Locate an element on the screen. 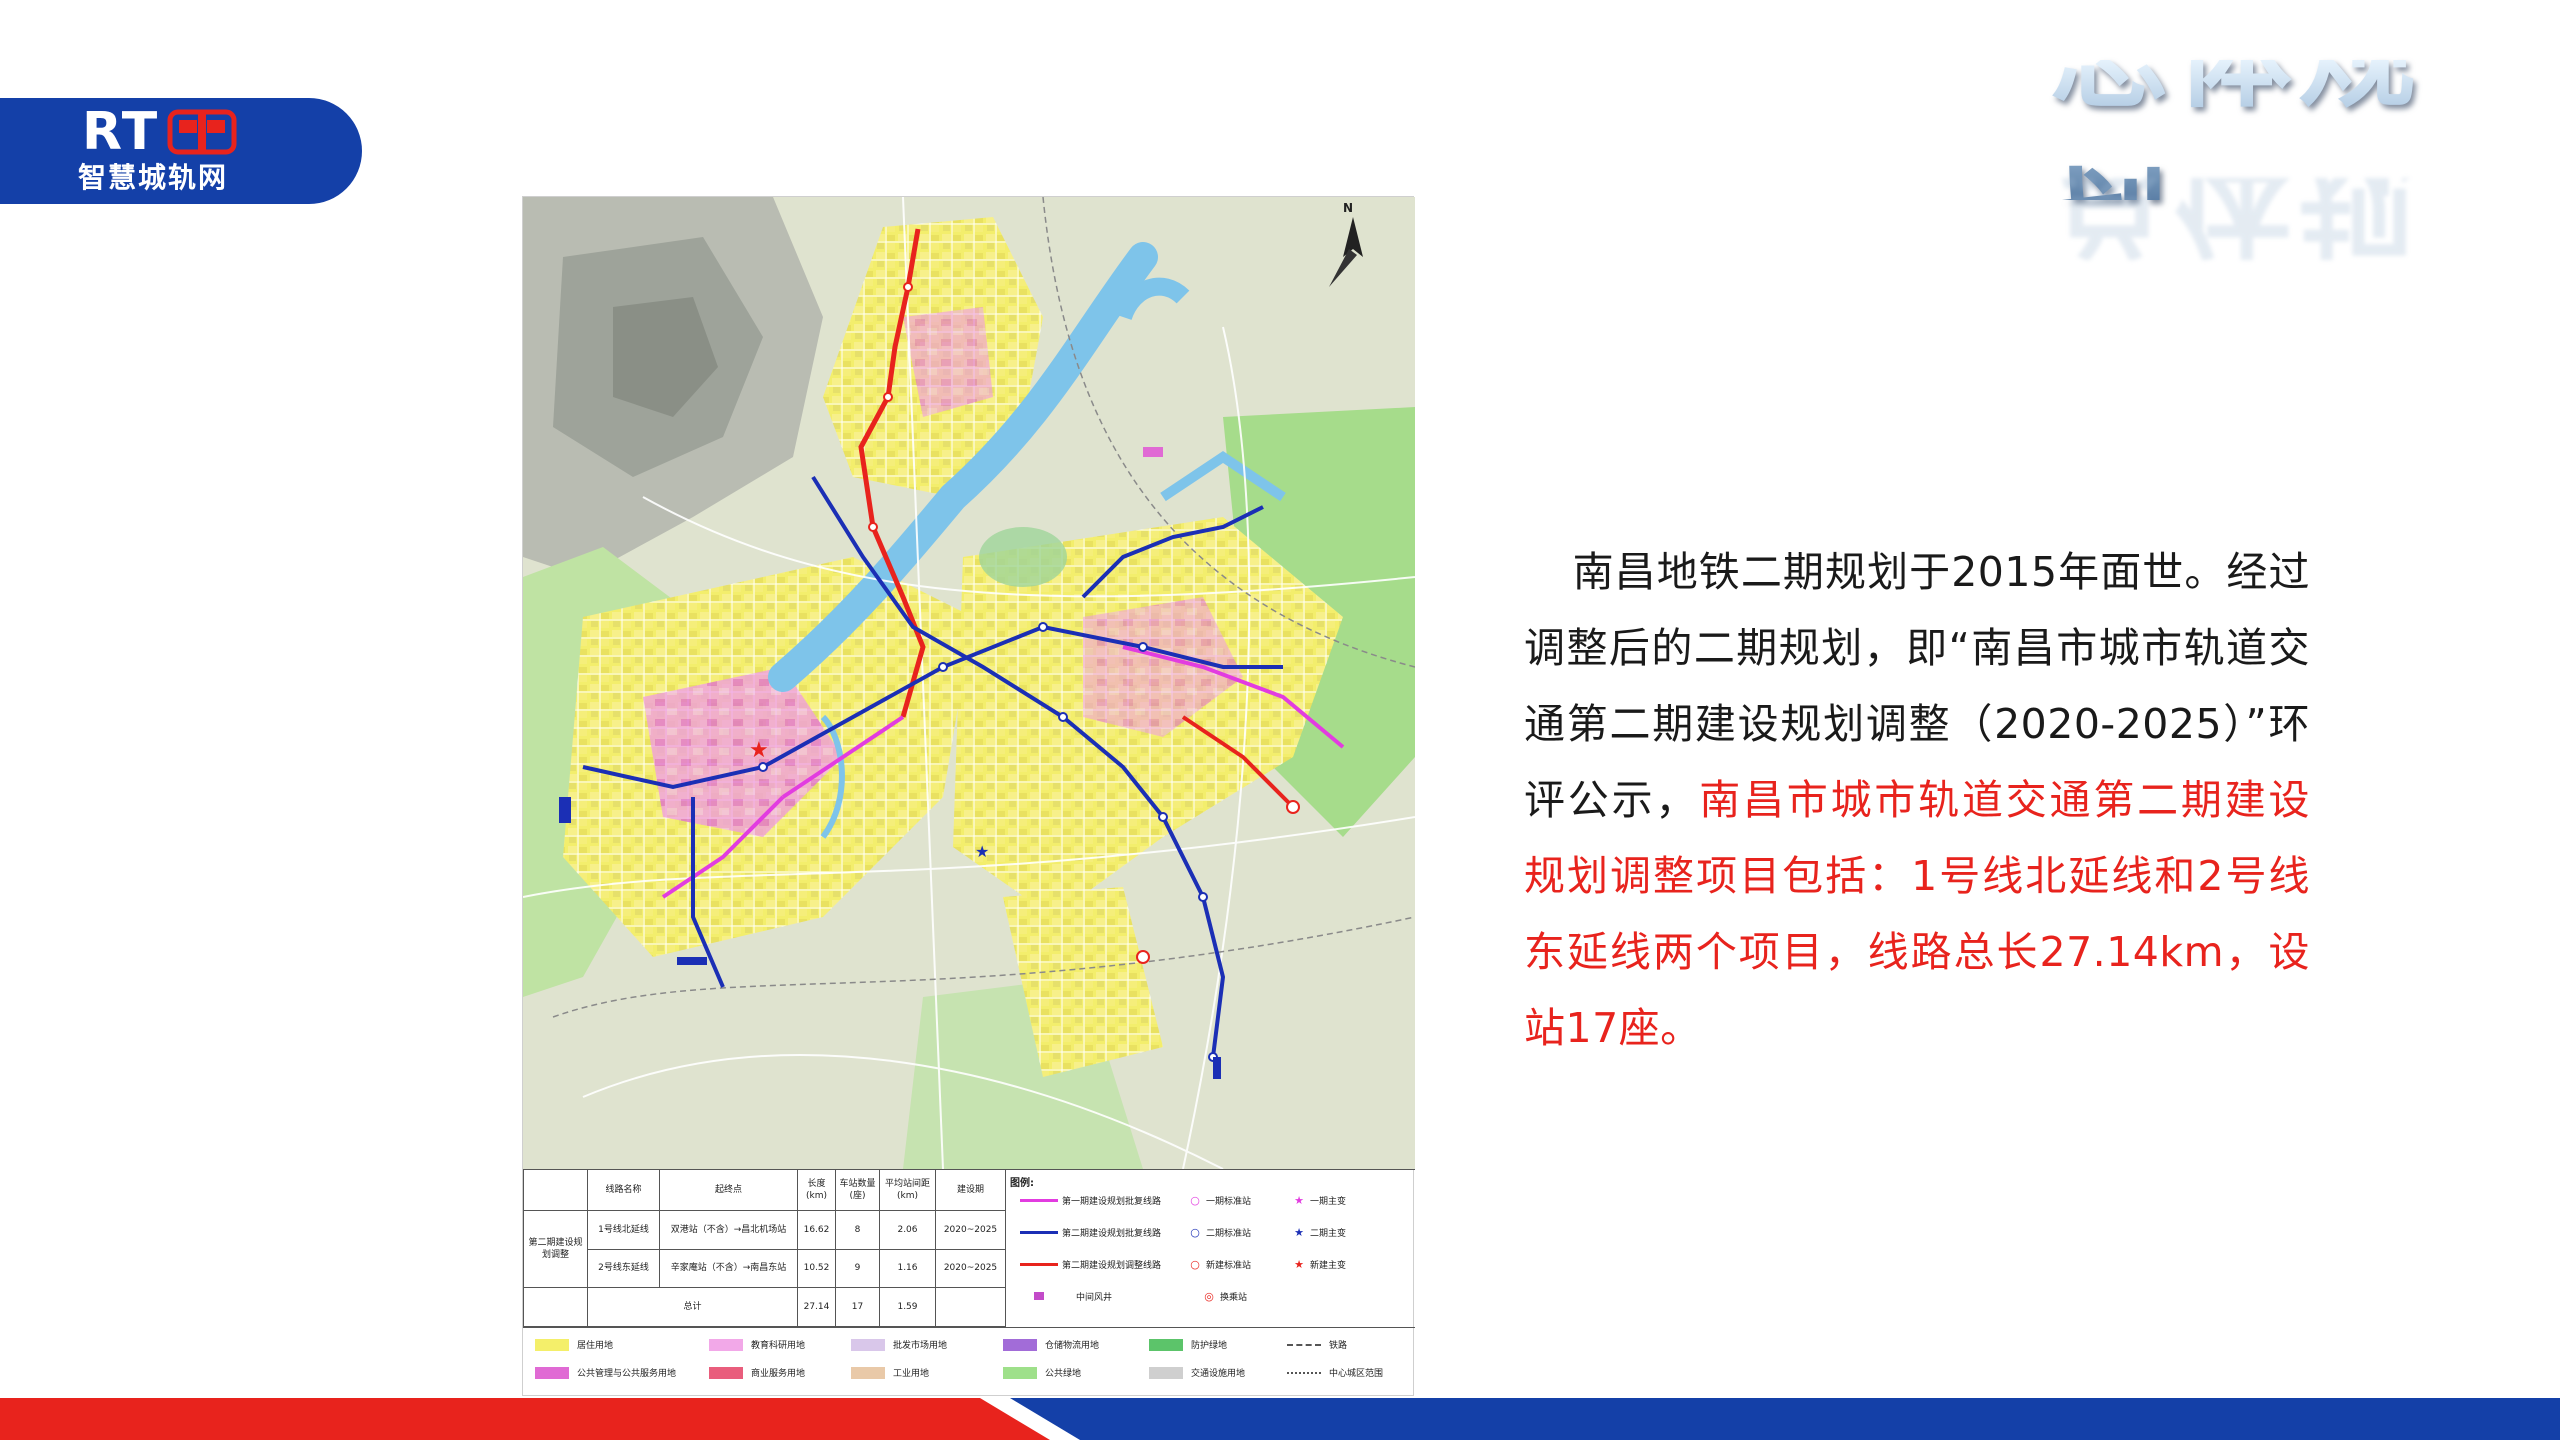 This screenshot has width=2560, height=1440. legend-symbol-label: 新建标准站 is located at coordinates (1229, 1265).